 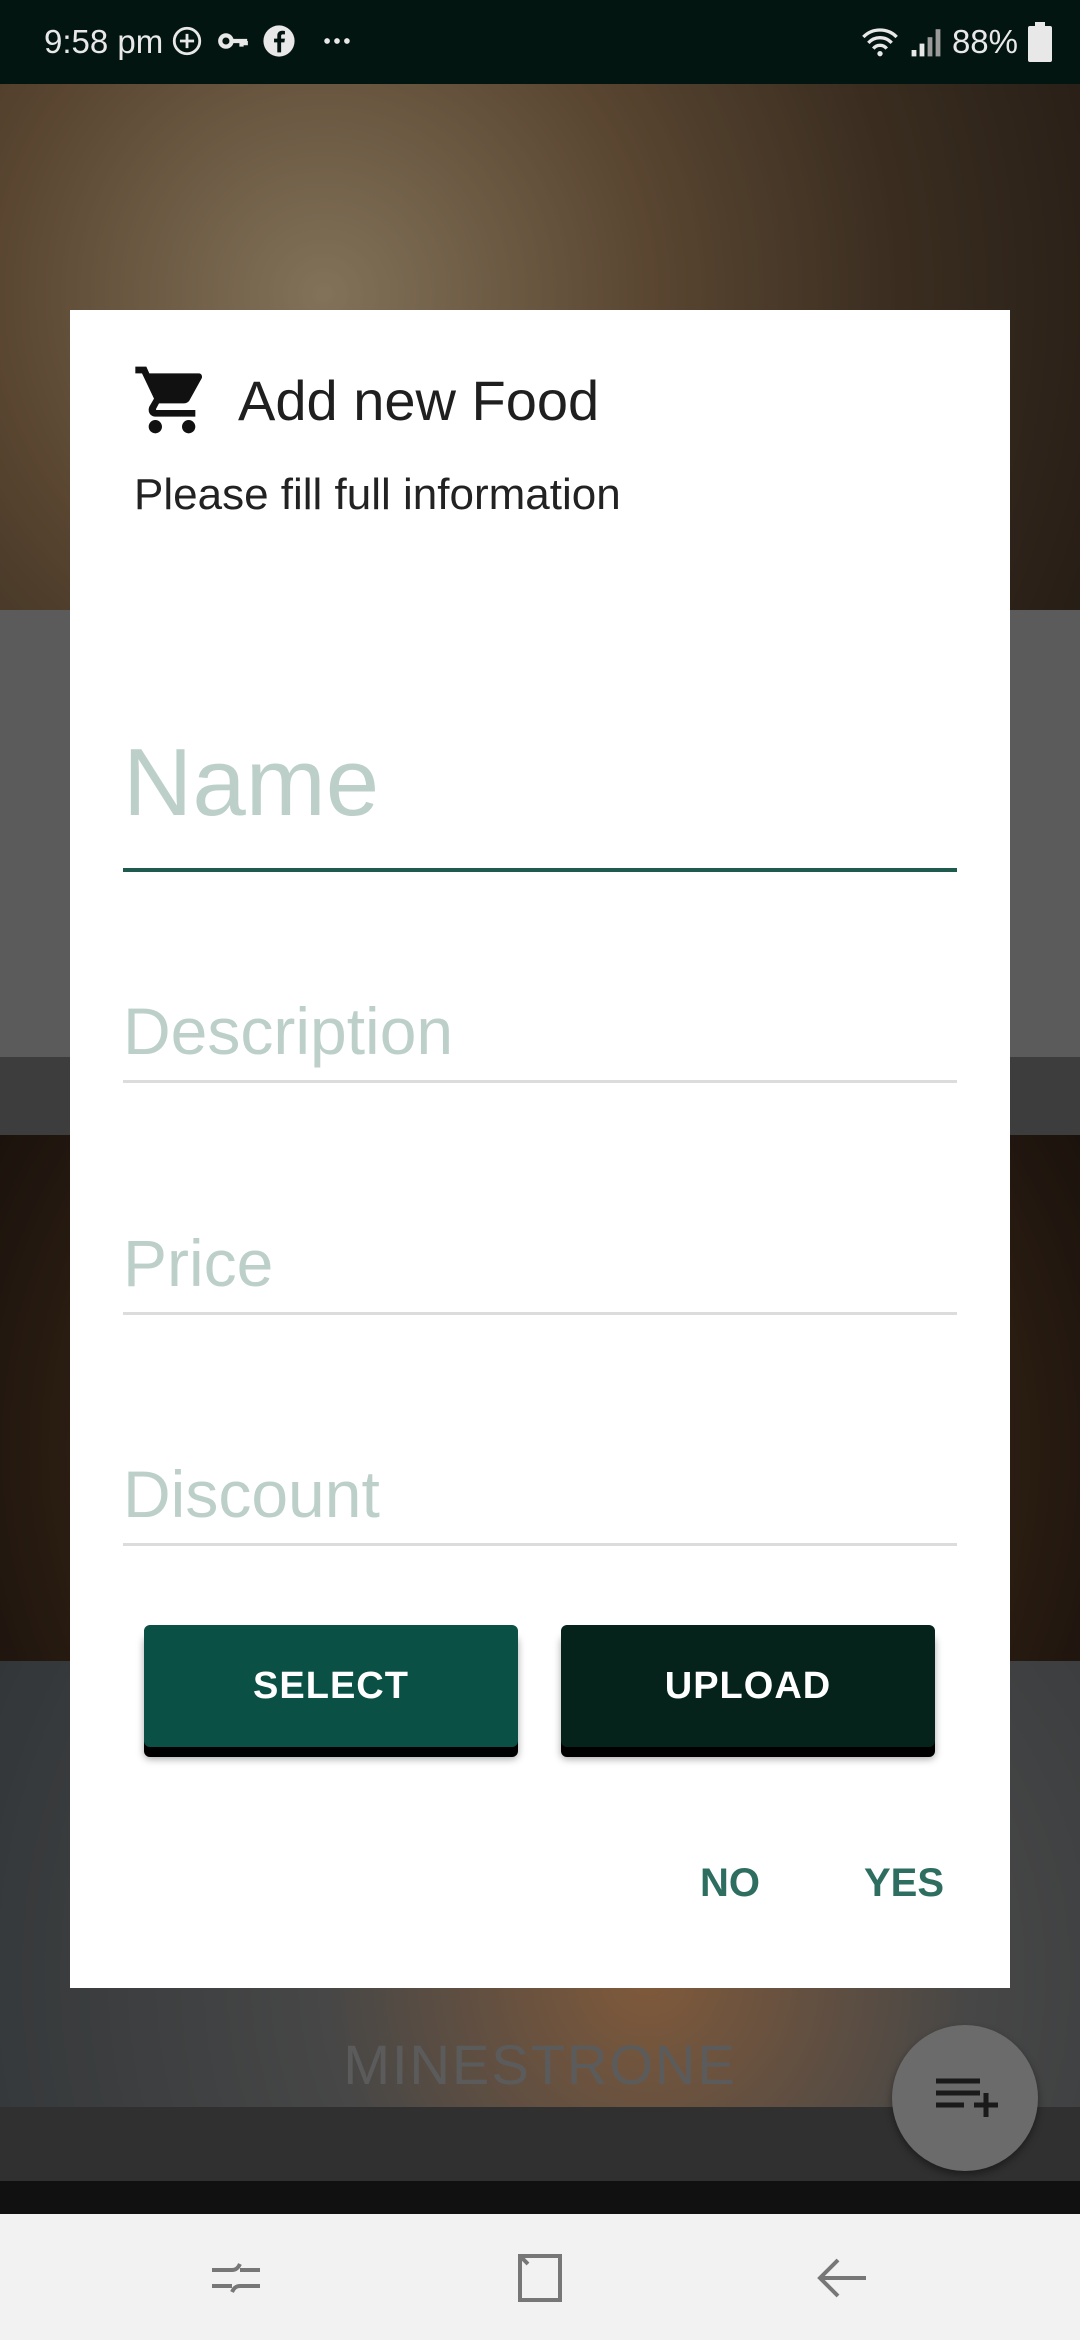 I want to click on home-icon, so click(x=540, y=2278).